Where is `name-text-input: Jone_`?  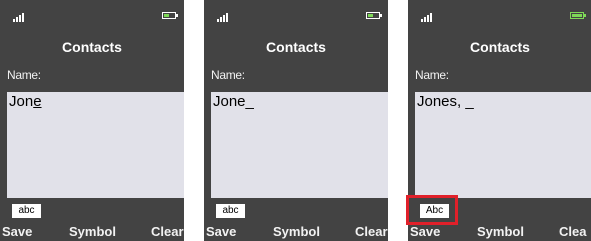 name-text-input: Jone_ is located at coordinates (299, 145).